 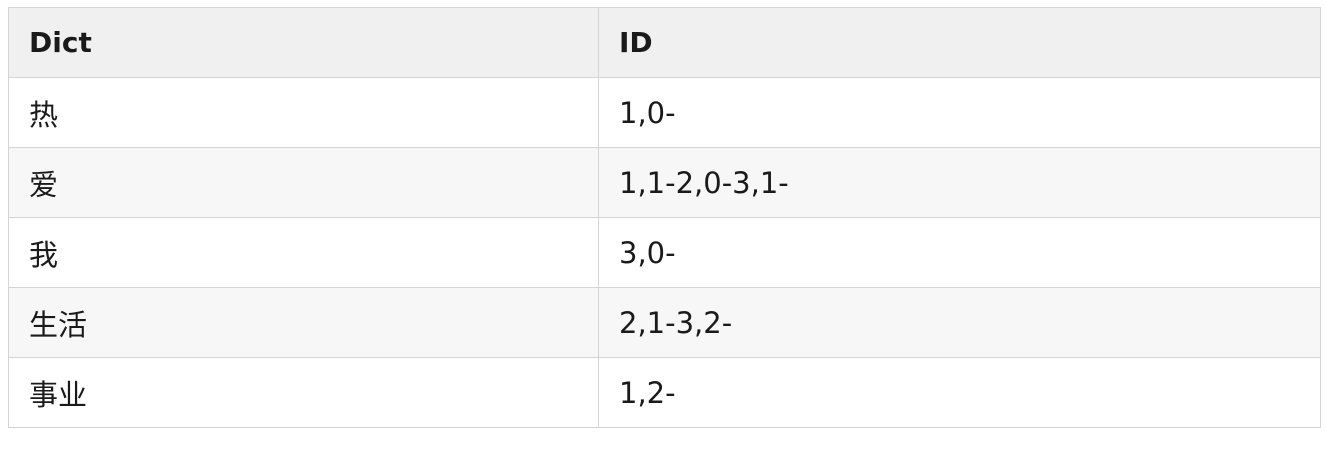 What do you see at coordinates (303, 42) in the screenshot?
I see `header-dict: Dict` at bounding box center [303, 42].